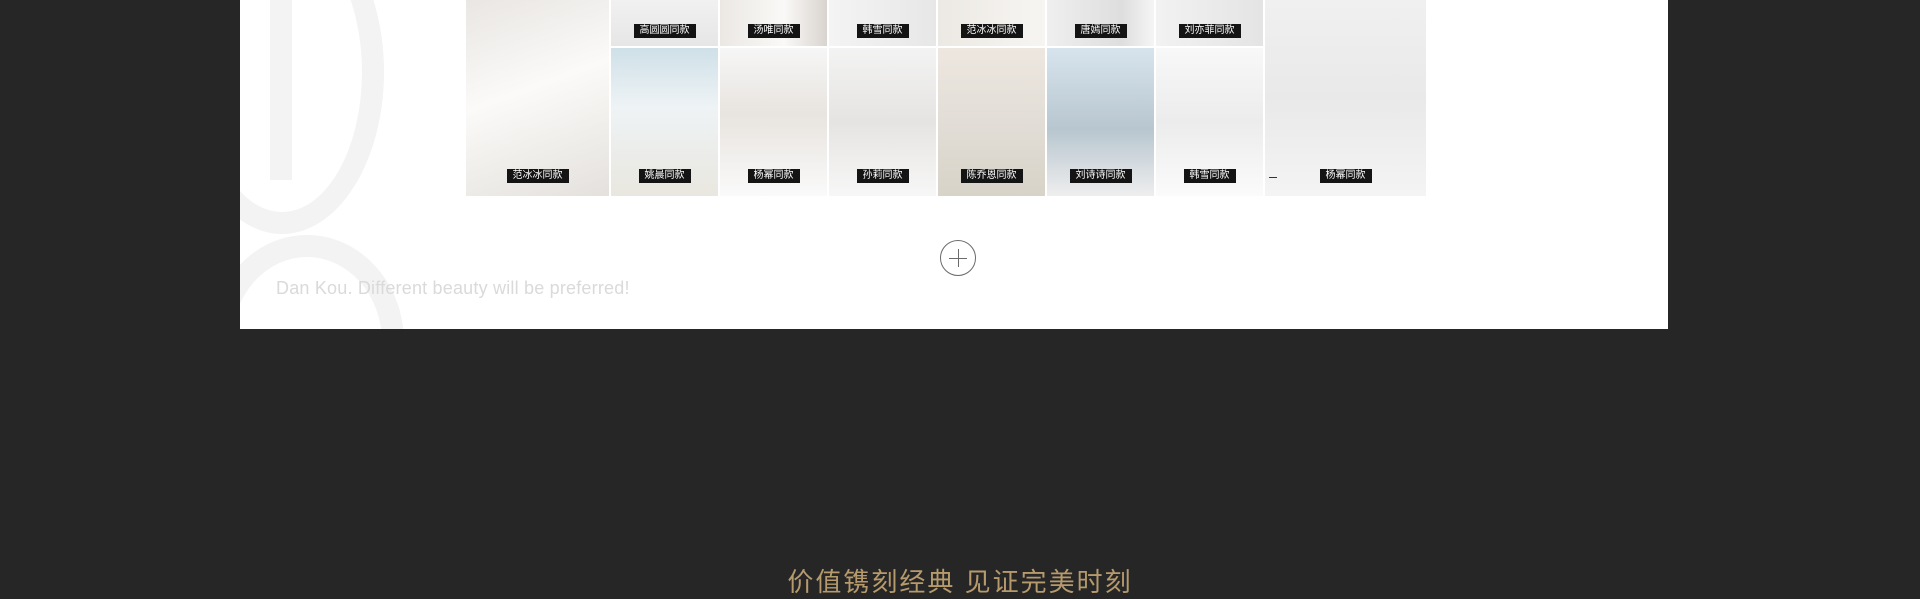 The width and height of the screenshot is (1920, 599). I want to click on divider-mark, so click(1273, 177).